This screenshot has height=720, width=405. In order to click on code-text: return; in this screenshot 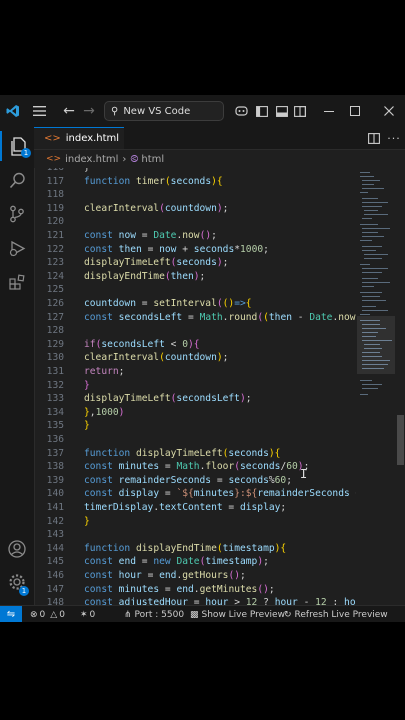, I will do `click(104, 371)`.